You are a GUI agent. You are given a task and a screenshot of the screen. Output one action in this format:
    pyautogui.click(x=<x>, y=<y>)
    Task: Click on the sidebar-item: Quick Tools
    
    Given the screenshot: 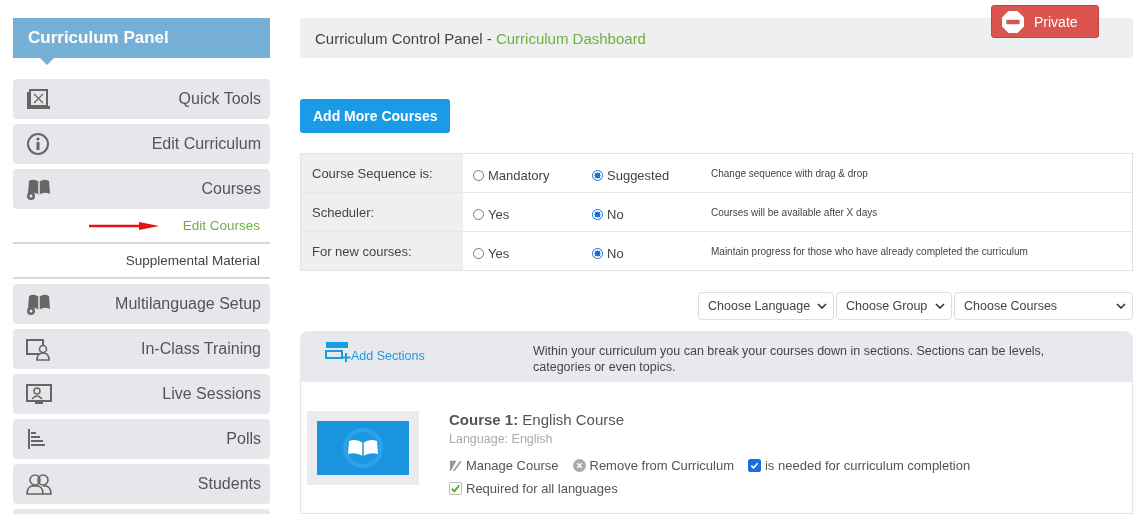 What is the action you would take?
    pyautogui.click(x=141, y=99)
    